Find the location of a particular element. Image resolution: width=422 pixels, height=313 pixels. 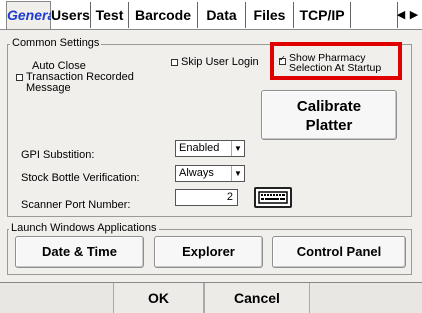

calibrate-platter-button: Calibrate Platter is located at coordinates (329, 115).